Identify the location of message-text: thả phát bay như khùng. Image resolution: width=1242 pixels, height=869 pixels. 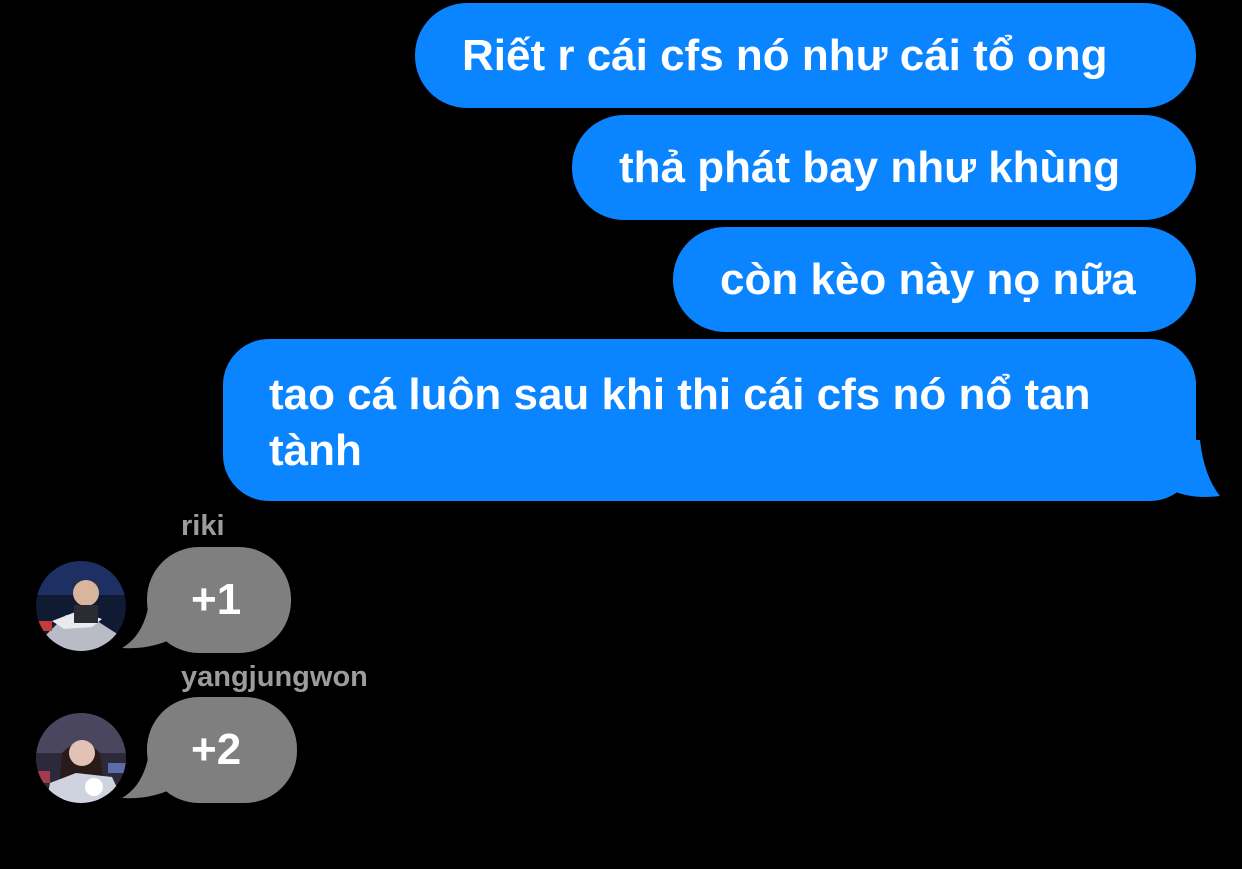
(870, 167).